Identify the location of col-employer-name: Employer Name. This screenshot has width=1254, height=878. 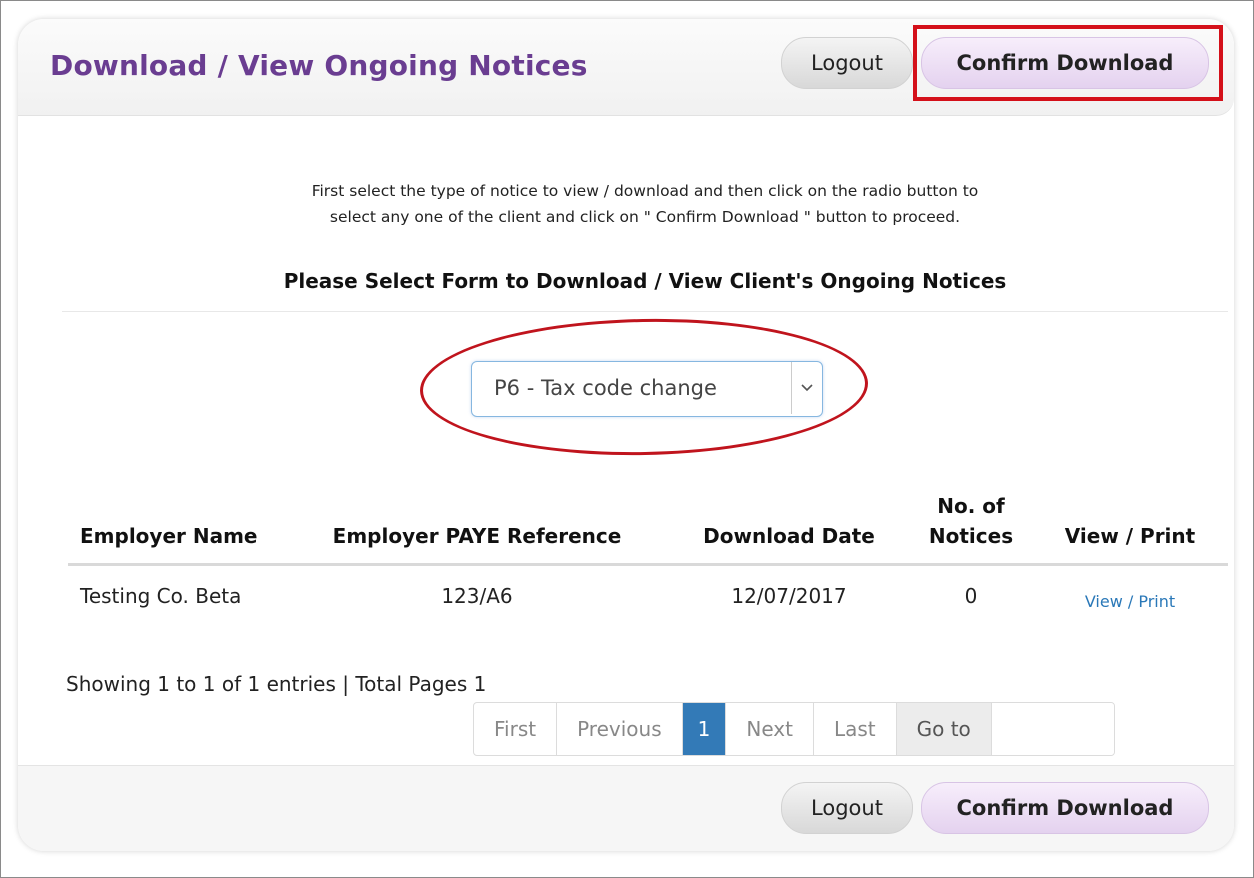
(177, 525).